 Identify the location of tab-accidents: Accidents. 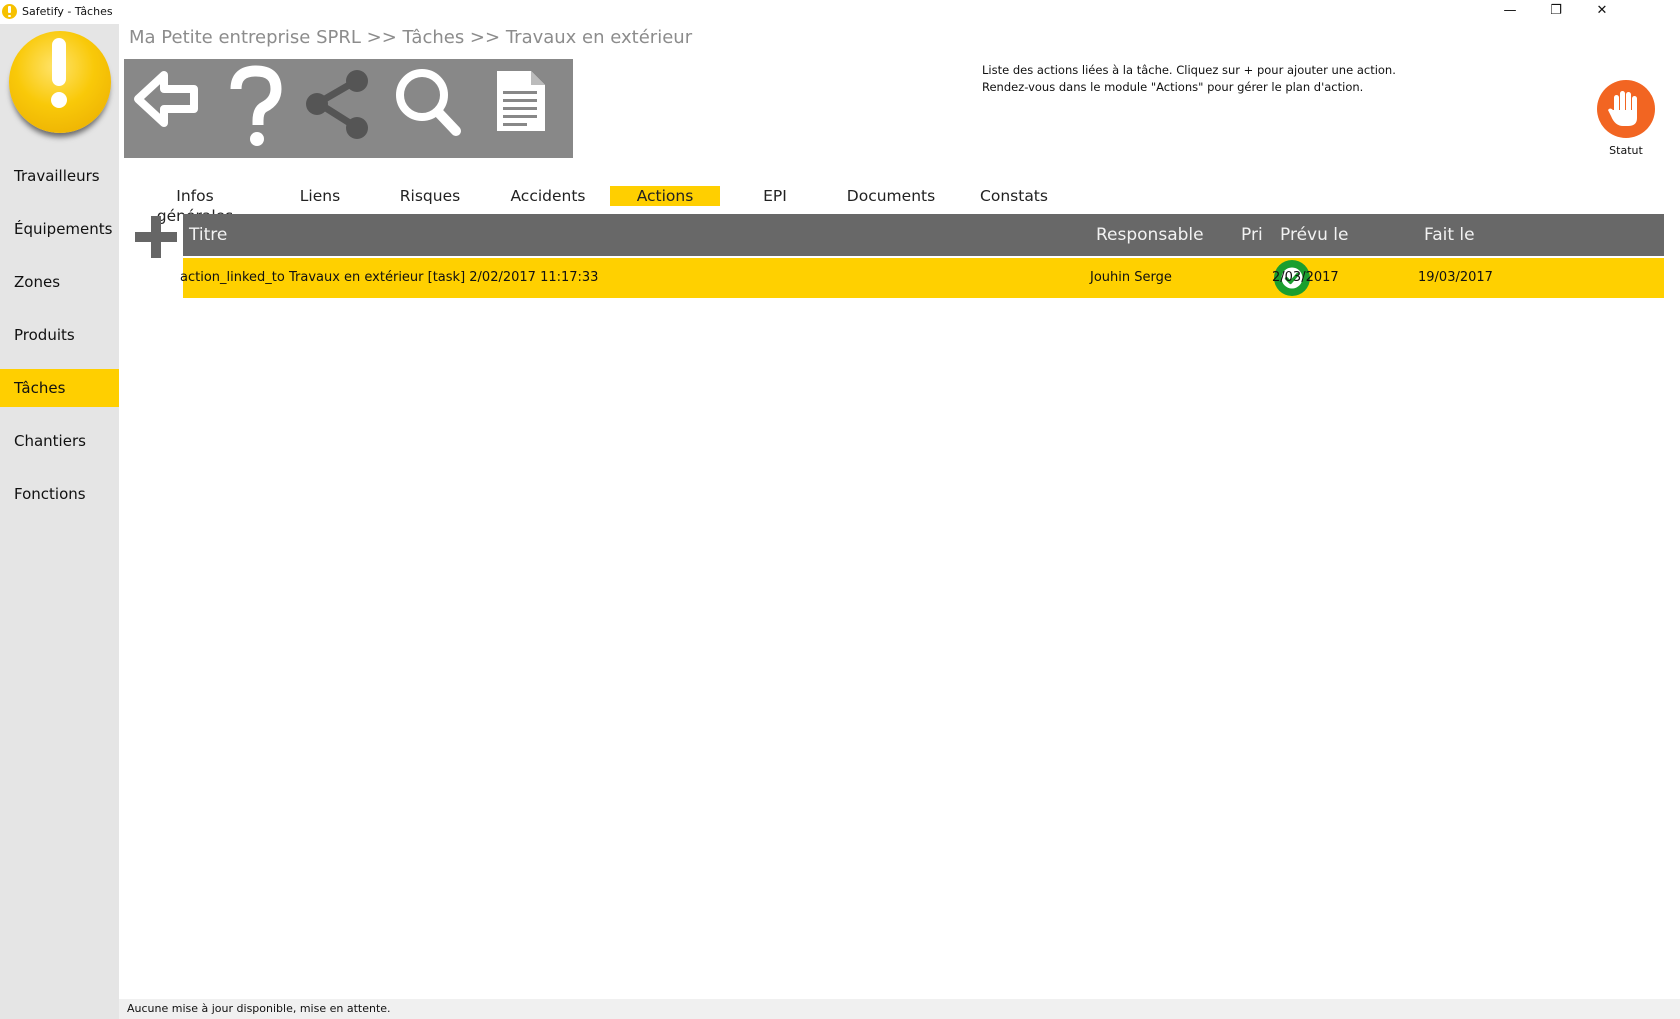
(548, 196).